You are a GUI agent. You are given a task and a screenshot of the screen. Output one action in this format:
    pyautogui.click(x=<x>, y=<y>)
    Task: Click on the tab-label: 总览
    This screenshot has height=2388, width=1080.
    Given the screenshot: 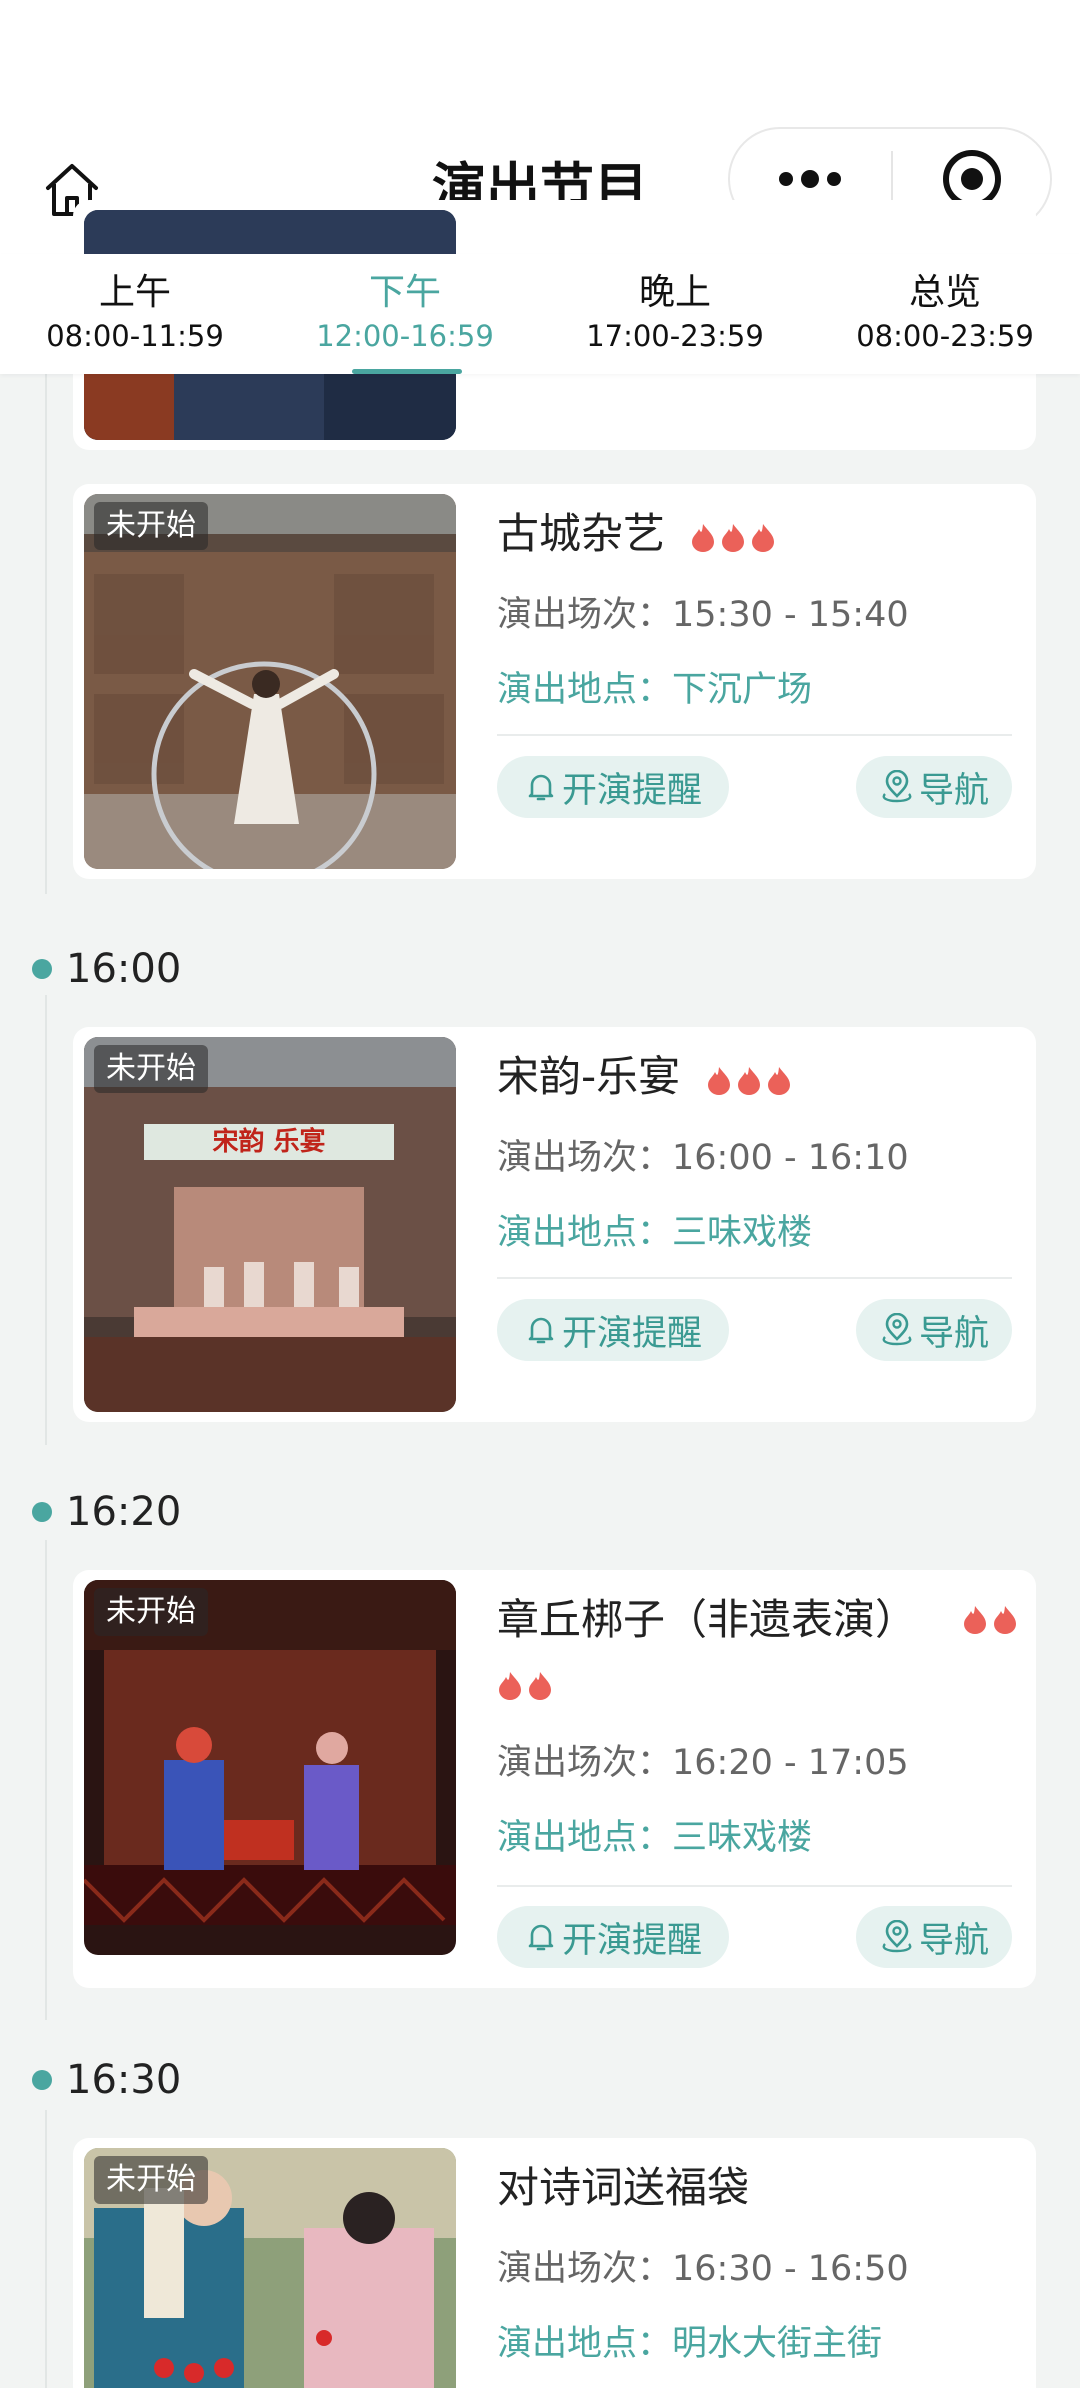 What is the action you would take?
    pyautogui.click(x=944, y=292)
    